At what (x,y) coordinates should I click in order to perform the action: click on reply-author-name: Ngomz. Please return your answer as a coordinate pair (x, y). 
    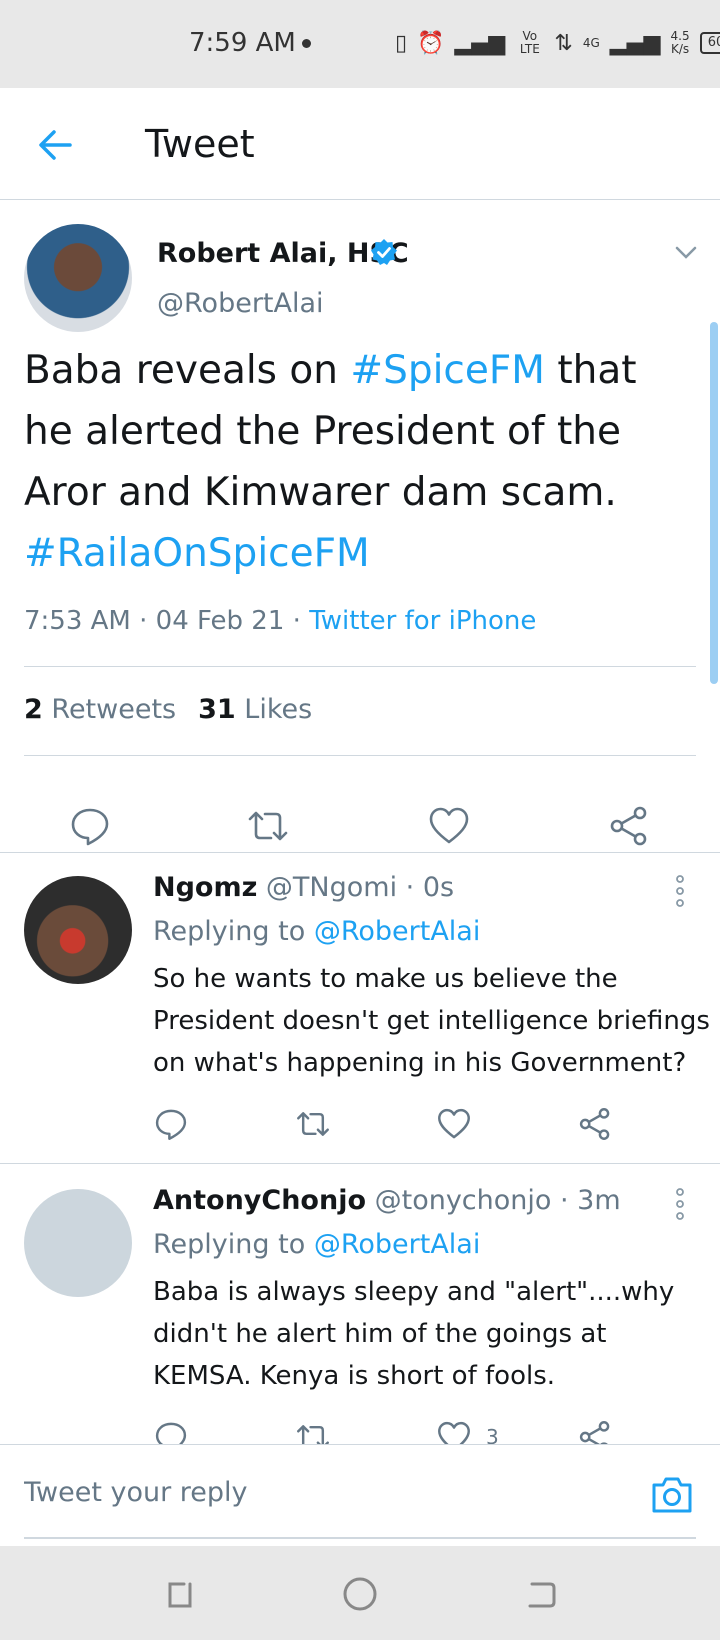
    Looking at the image, I should click on (205, 887).